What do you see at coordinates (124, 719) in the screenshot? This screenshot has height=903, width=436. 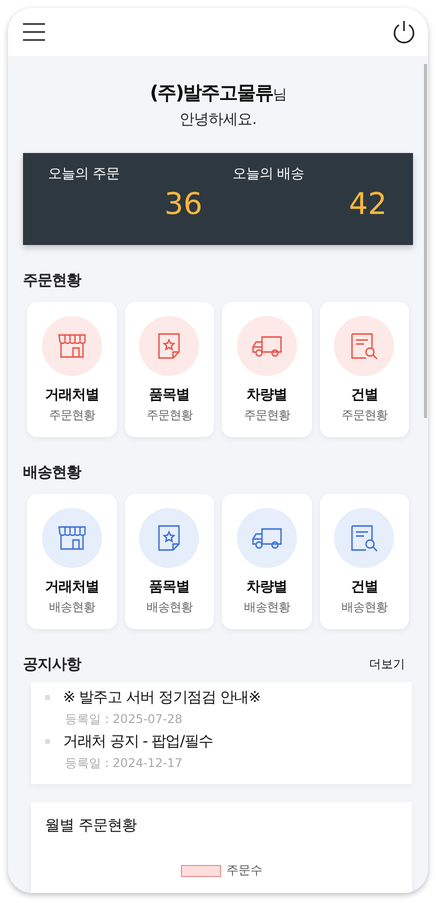 I see `notice-date: 등록일 : 2025-07-28` at bounding box center [124, 719].